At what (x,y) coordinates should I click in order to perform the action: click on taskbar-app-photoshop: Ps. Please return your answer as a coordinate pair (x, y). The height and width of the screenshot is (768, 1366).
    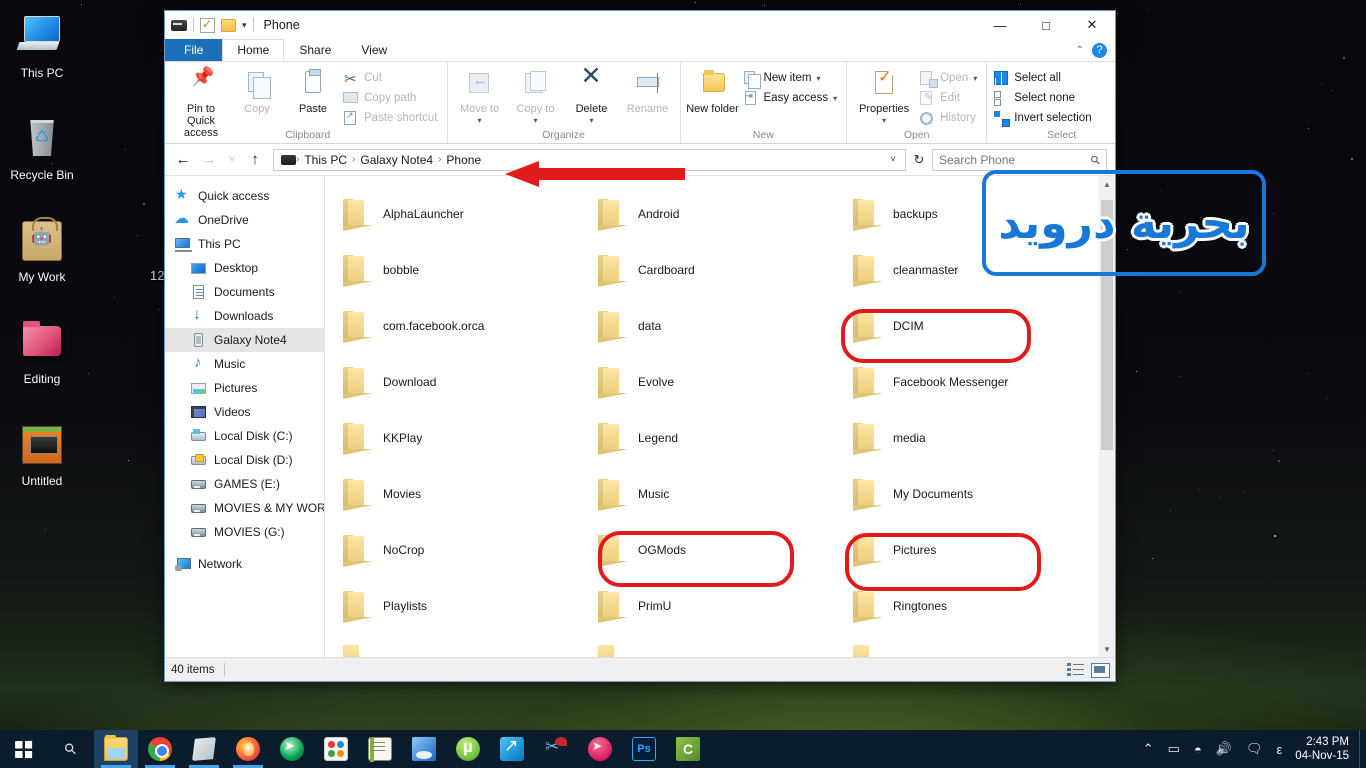
    Looking at the image, I should click on (644, 749).